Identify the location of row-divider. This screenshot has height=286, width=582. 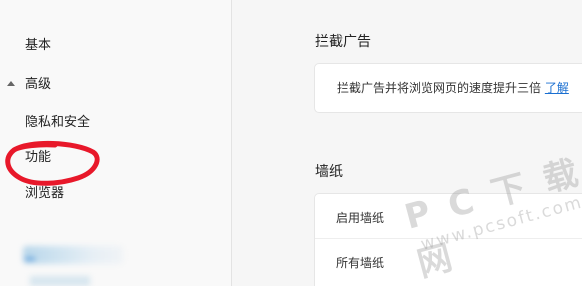
(448, 238).